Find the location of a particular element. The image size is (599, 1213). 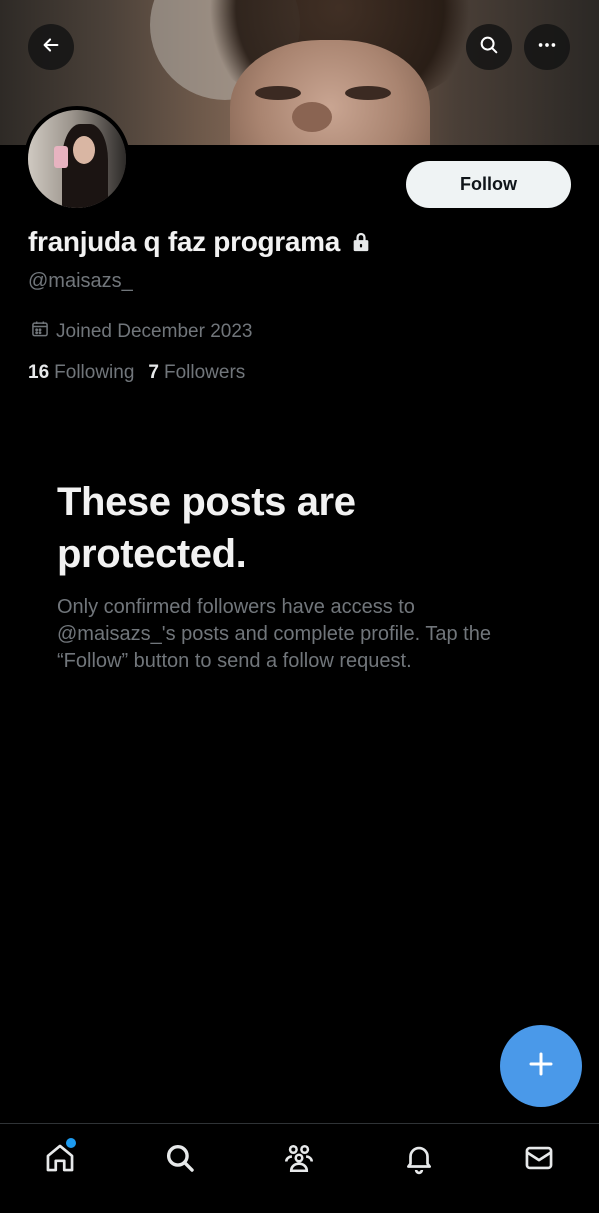

more-horizontal-icon is located at coordinates (547, 47).